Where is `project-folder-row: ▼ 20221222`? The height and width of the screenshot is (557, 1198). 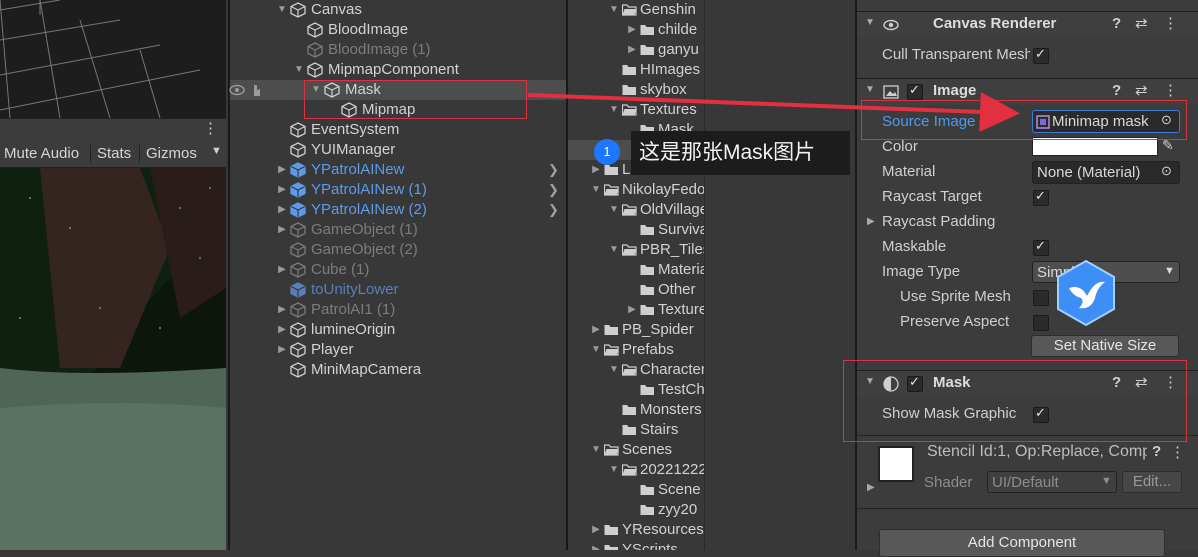 project-folder-row: ▼ 20221222 is located at coordinates (637, 470).